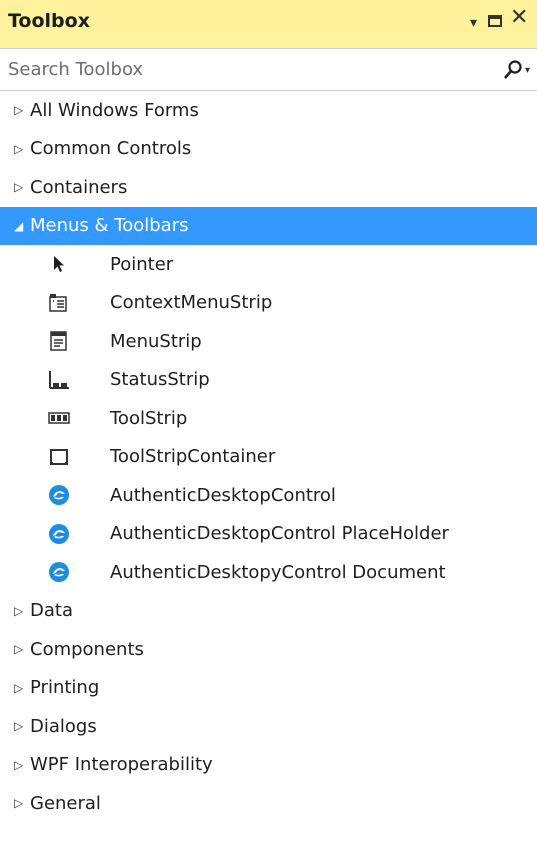 Image resolution: width=537 pixels, height=848 pixels. Describe the element at coordinates (156, 341) in the screenshot. I see `toolbox-item-label: MenuStrip` at that location.